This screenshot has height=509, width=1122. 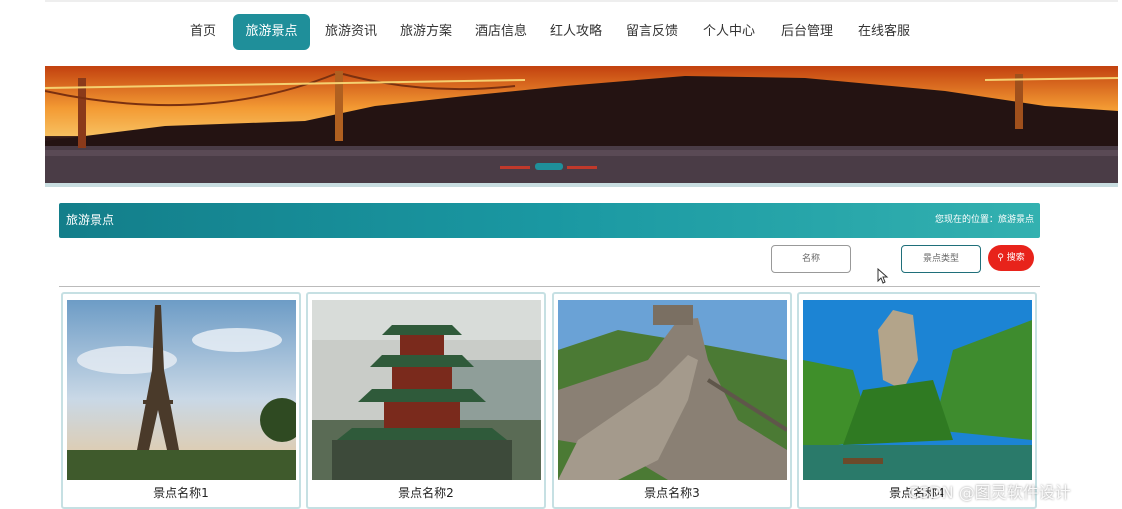 I want to click on search-divider, so click(x=549, y=286).